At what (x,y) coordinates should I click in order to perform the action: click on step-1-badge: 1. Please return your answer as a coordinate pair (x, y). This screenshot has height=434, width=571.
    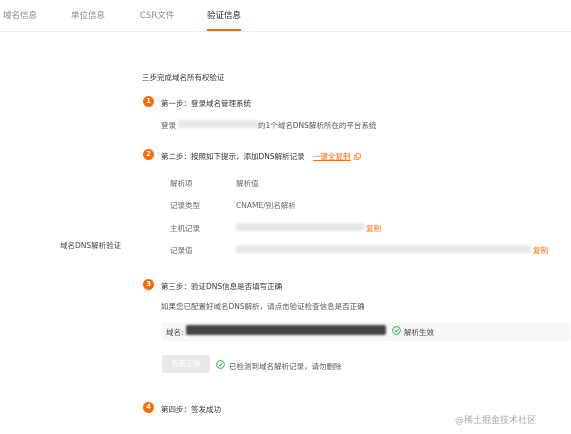
    Looking at the image, I should click on (148, 101).